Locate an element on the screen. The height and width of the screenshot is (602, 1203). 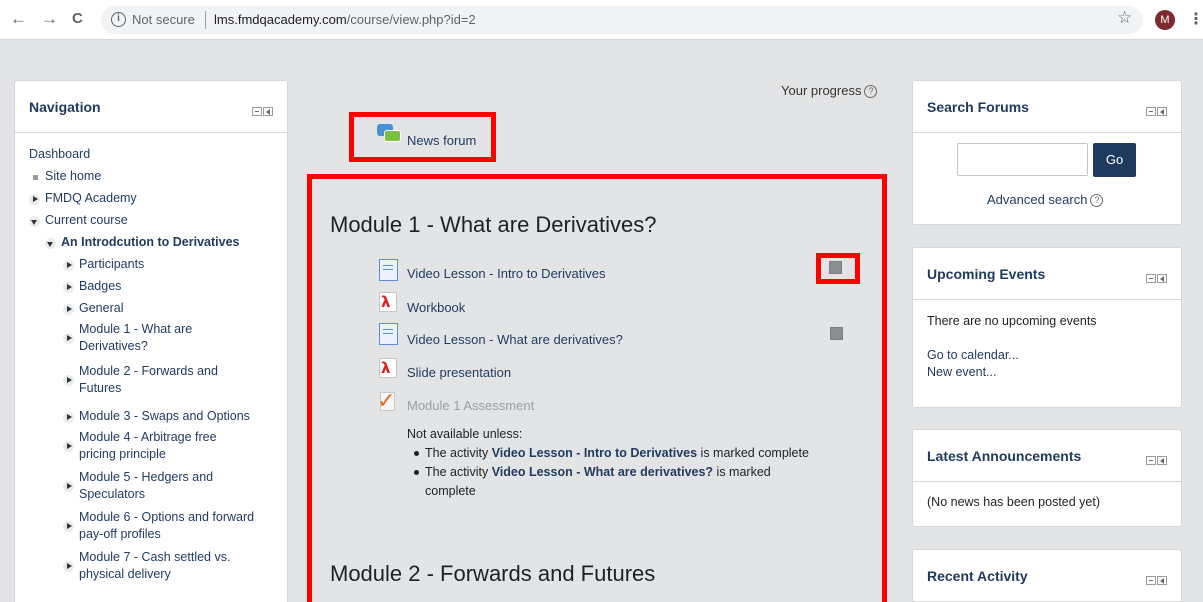
nav-current-course: Current course is located at coordinates (78, 220).